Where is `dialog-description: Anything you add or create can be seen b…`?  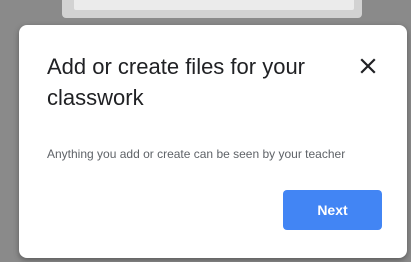 dialog-description: Anything you add or create can be seen b… is located at coordinates (196, 154).